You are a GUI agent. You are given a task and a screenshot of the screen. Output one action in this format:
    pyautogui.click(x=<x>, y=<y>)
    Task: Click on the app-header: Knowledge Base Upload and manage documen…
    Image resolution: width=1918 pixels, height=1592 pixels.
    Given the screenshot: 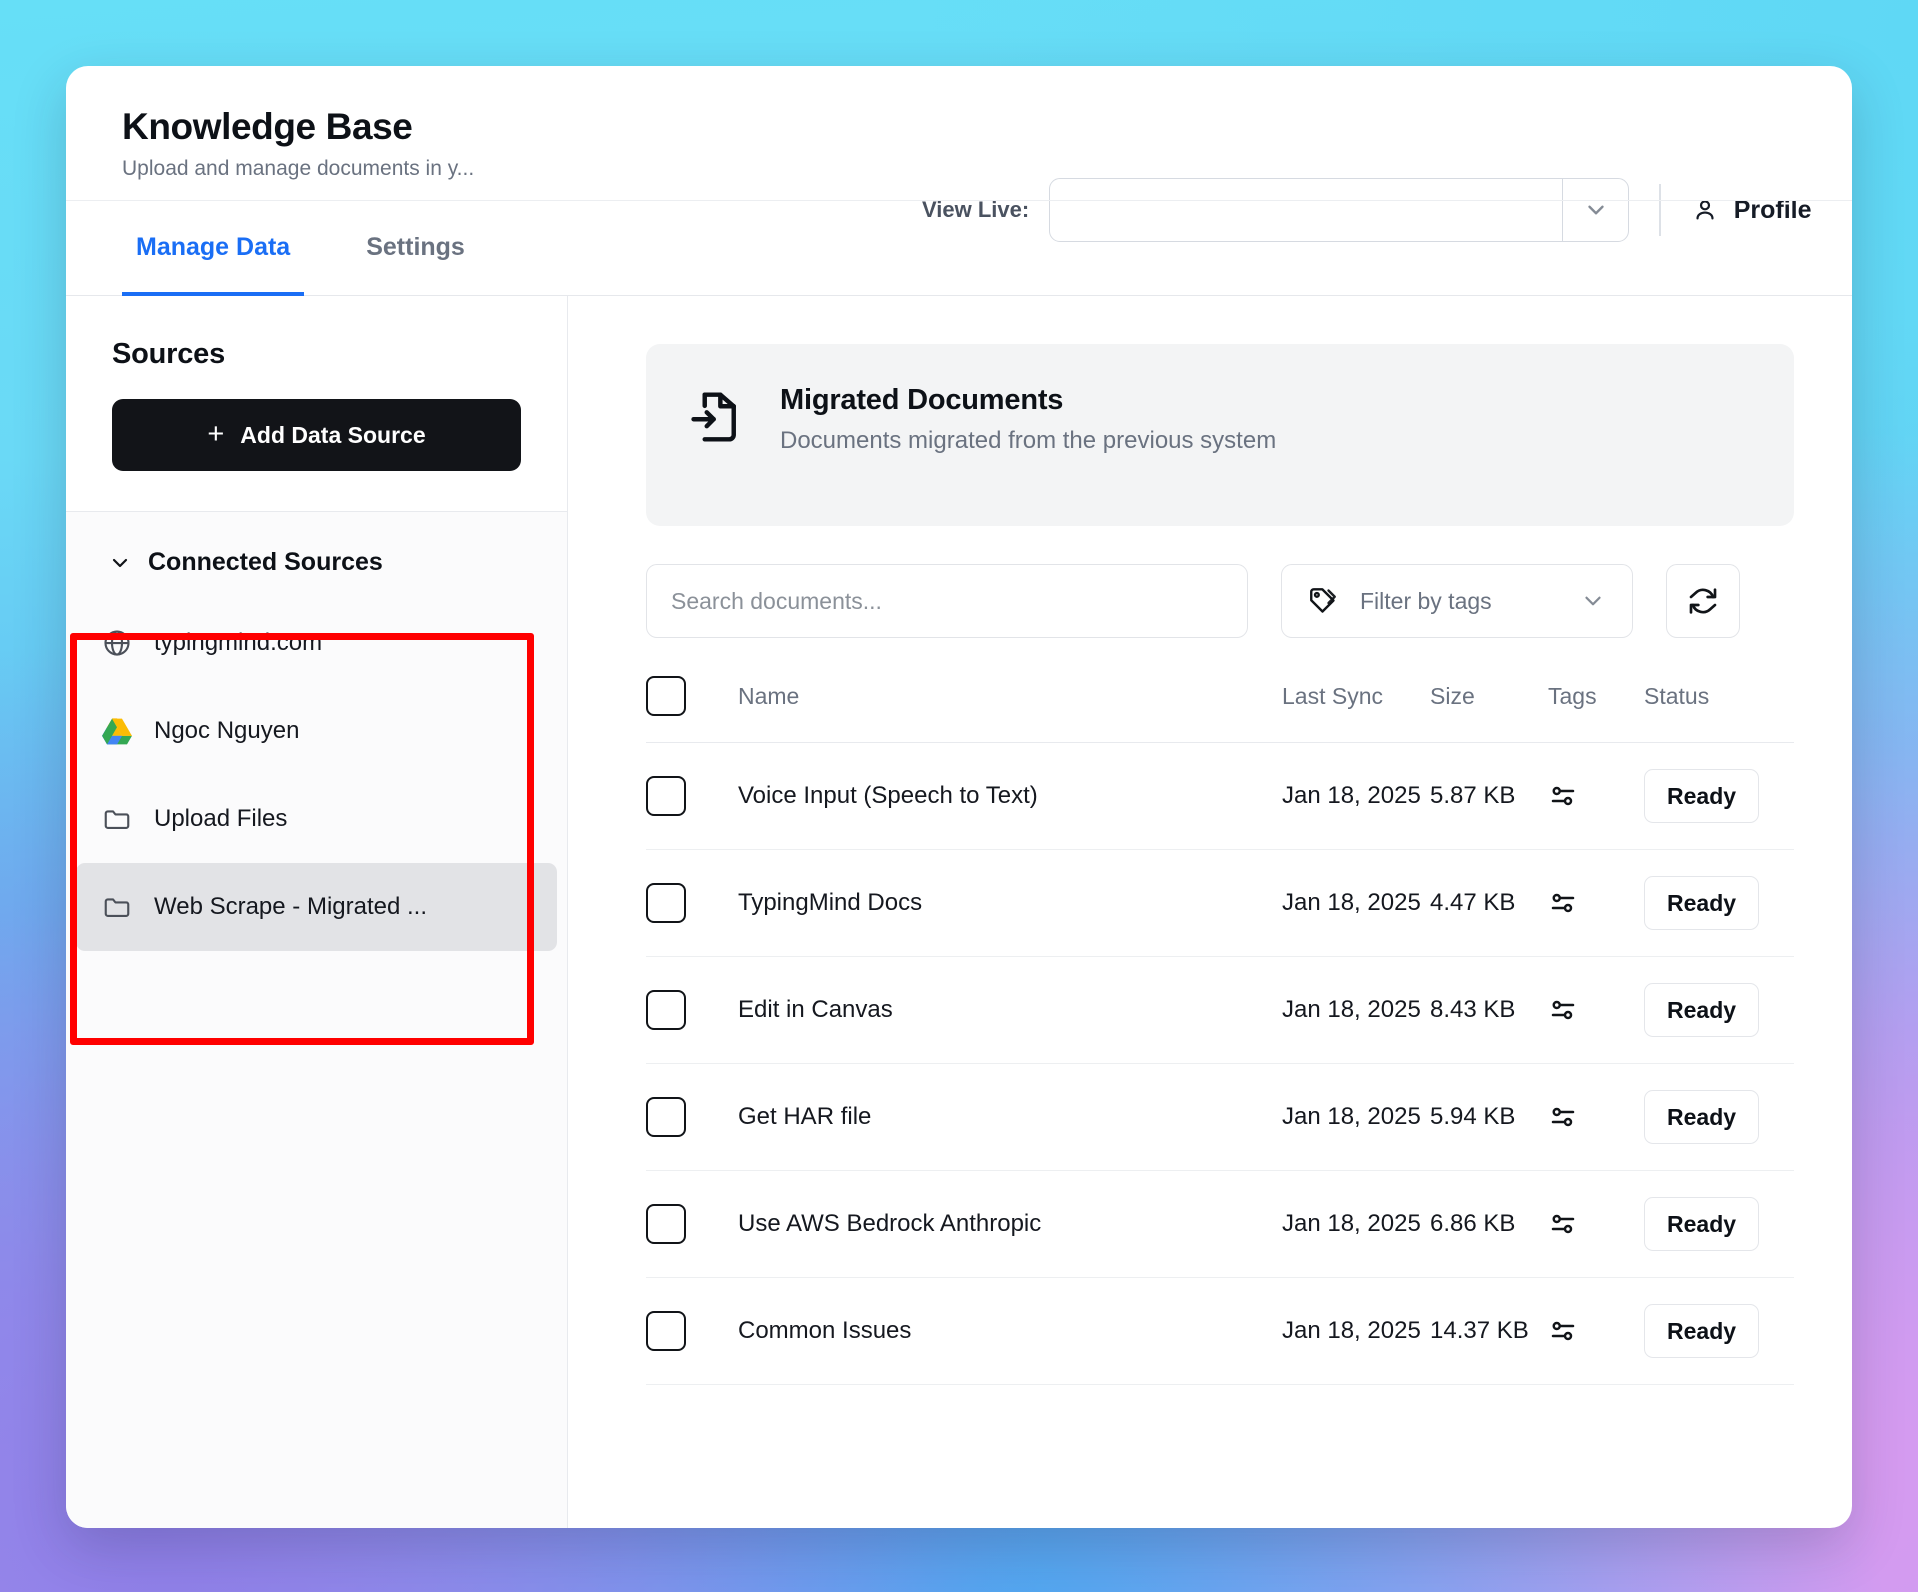 What is the action you would take?
    pyautogui.click(x=959, y=154)
    